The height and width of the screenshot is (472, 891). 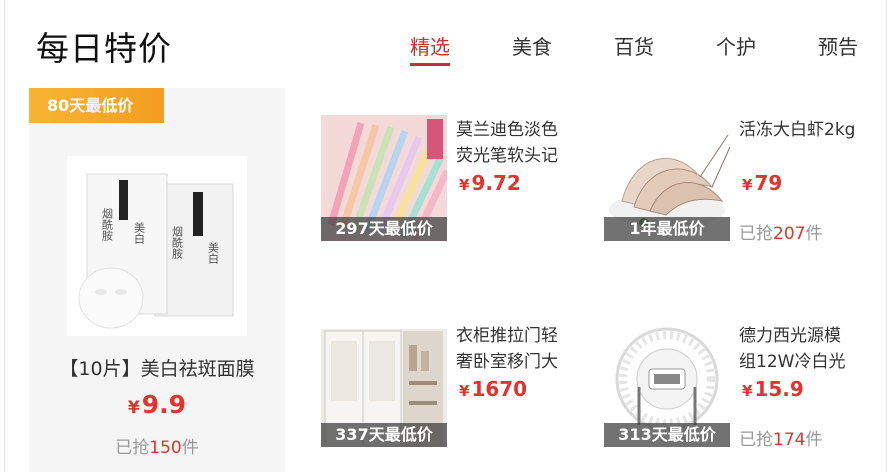 I want to click on product-item: 297天最低价 莫兰迪色淡色荧光笔软头记 ¥9.72, so click(x=451, y=180).